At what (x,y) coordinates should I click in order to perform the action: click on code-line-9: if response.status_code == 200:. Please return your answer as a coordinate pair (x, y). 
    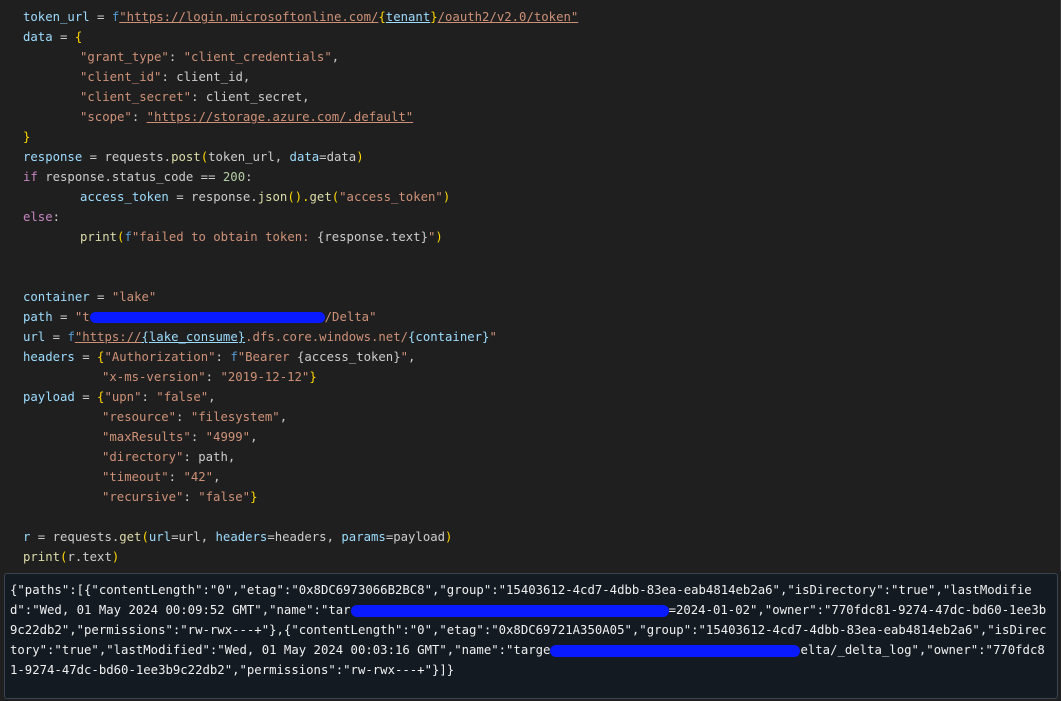
    Looking at the image, I should click on (138, 177).